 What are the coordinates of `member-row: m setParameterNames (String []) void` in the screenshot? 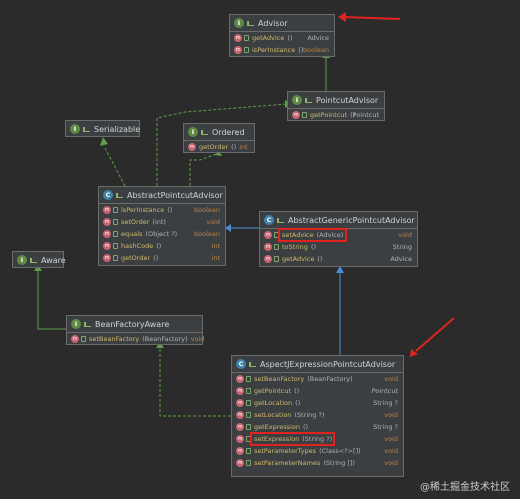 It's located at (317, 463).